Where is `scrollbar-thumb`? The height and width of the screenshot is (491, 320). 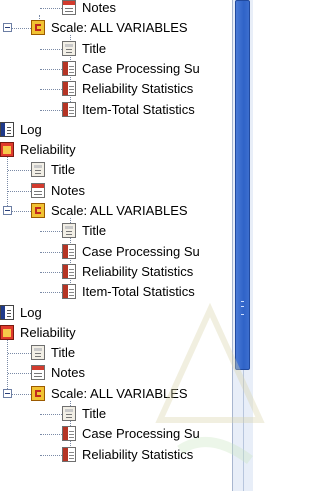
scrollbar-thumb is located at coordinates (242, 185).